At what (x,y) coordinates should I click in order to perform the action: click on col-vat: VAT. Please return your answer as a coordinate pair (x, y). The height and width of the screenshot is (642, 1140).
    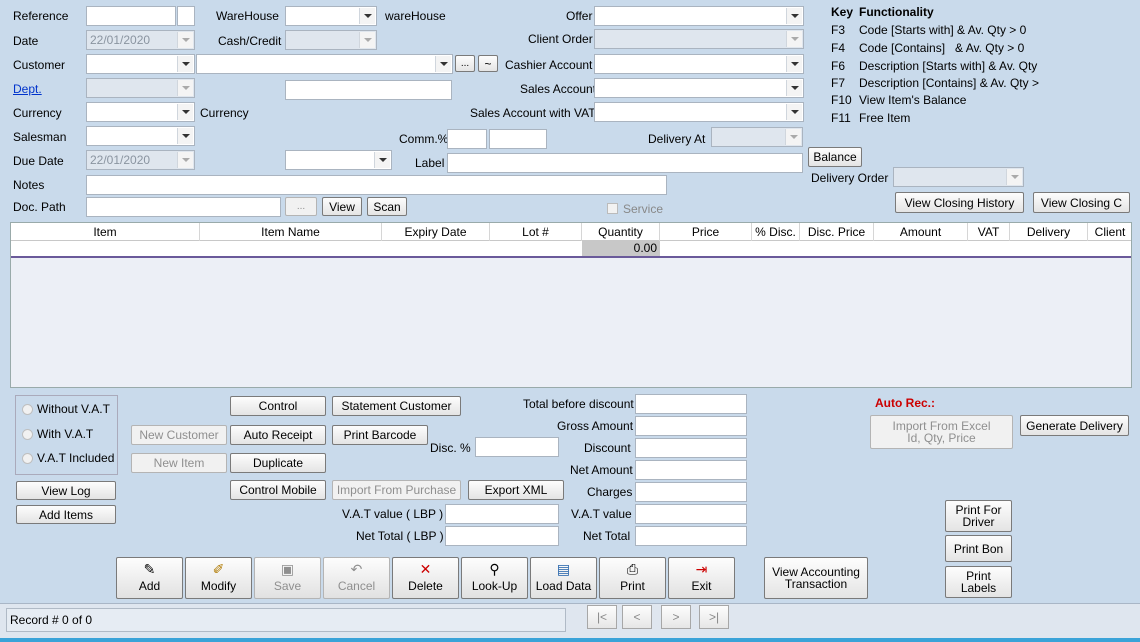
    Looking at the image, I should click on (989, 232).